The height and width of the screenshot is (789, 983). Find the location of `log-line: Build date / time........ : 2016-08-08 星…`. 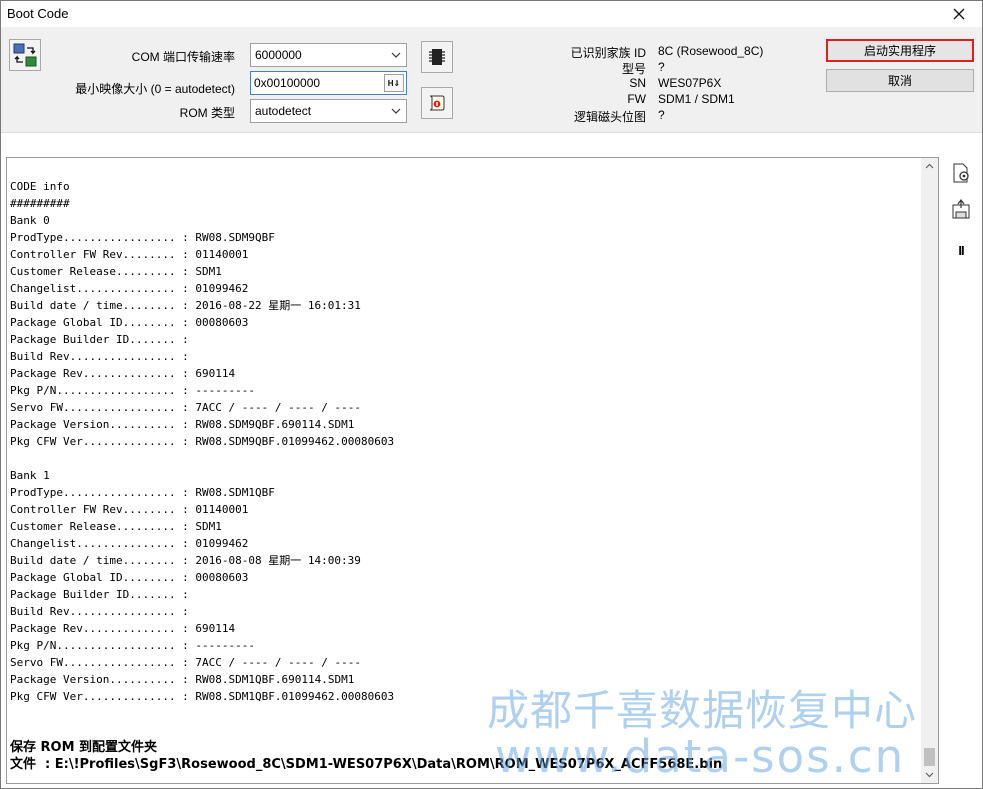

log-line: Build date / time........ : 2016-08-08 星… is located at coordinates (185, 560).